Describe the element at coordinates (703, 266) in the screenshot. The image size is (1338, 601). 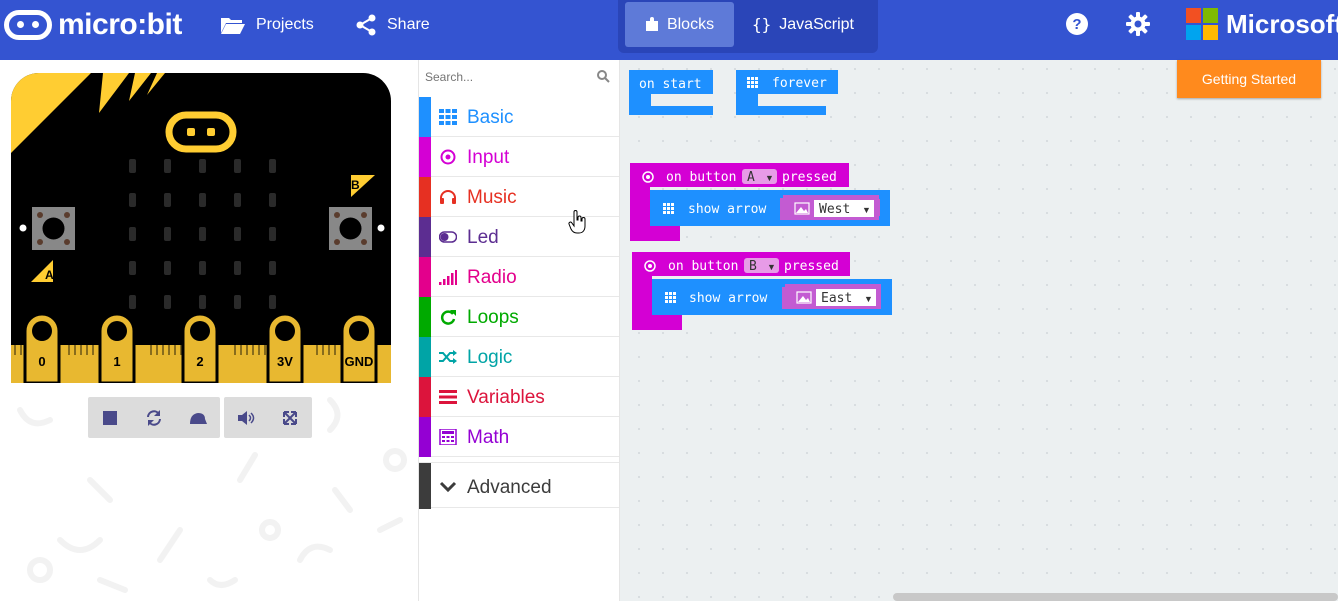
I see `block-label: on button` at that location.